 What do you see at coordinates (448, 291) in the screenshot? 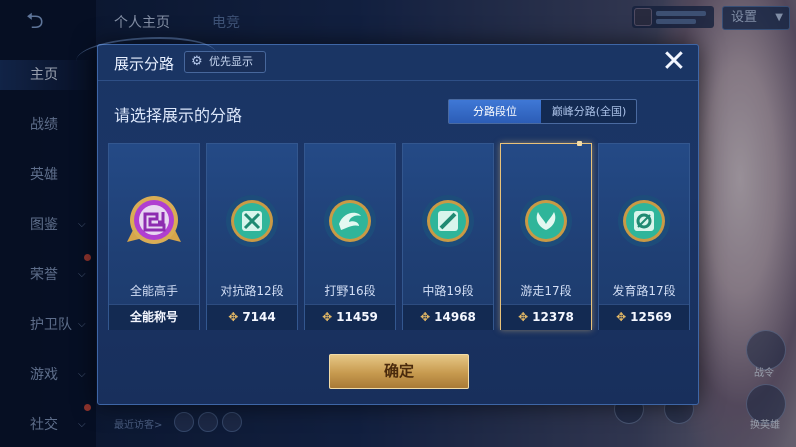
I see `lane-name: 中路19段` at bounding box center [448, 291].